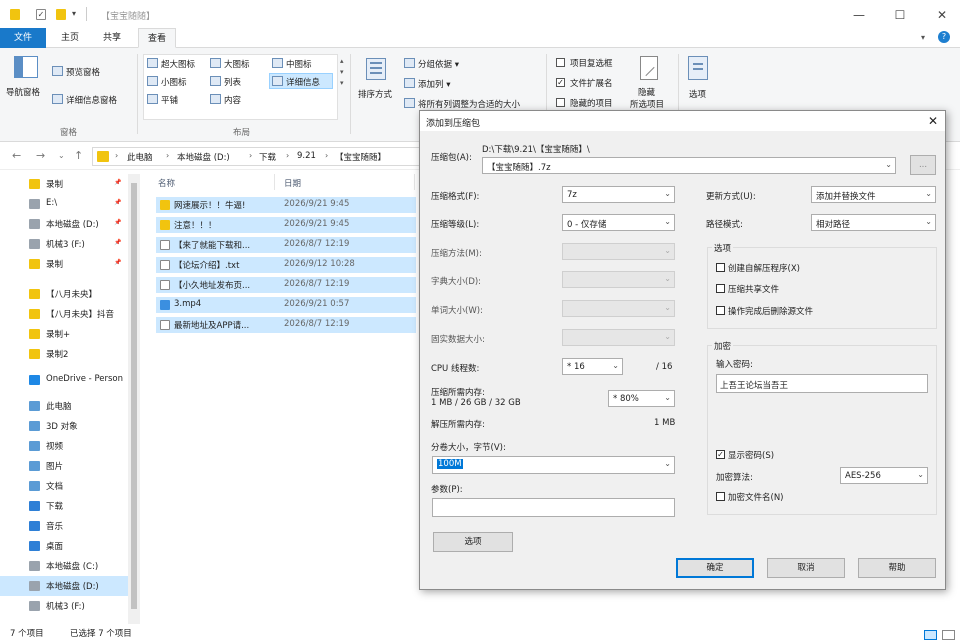 The height and width of the screenshot is (643, 960). What do you see at coordinates (112, 38) in the screenshot?
I see `tab-share: 共享` at bounding box center [112, 38].